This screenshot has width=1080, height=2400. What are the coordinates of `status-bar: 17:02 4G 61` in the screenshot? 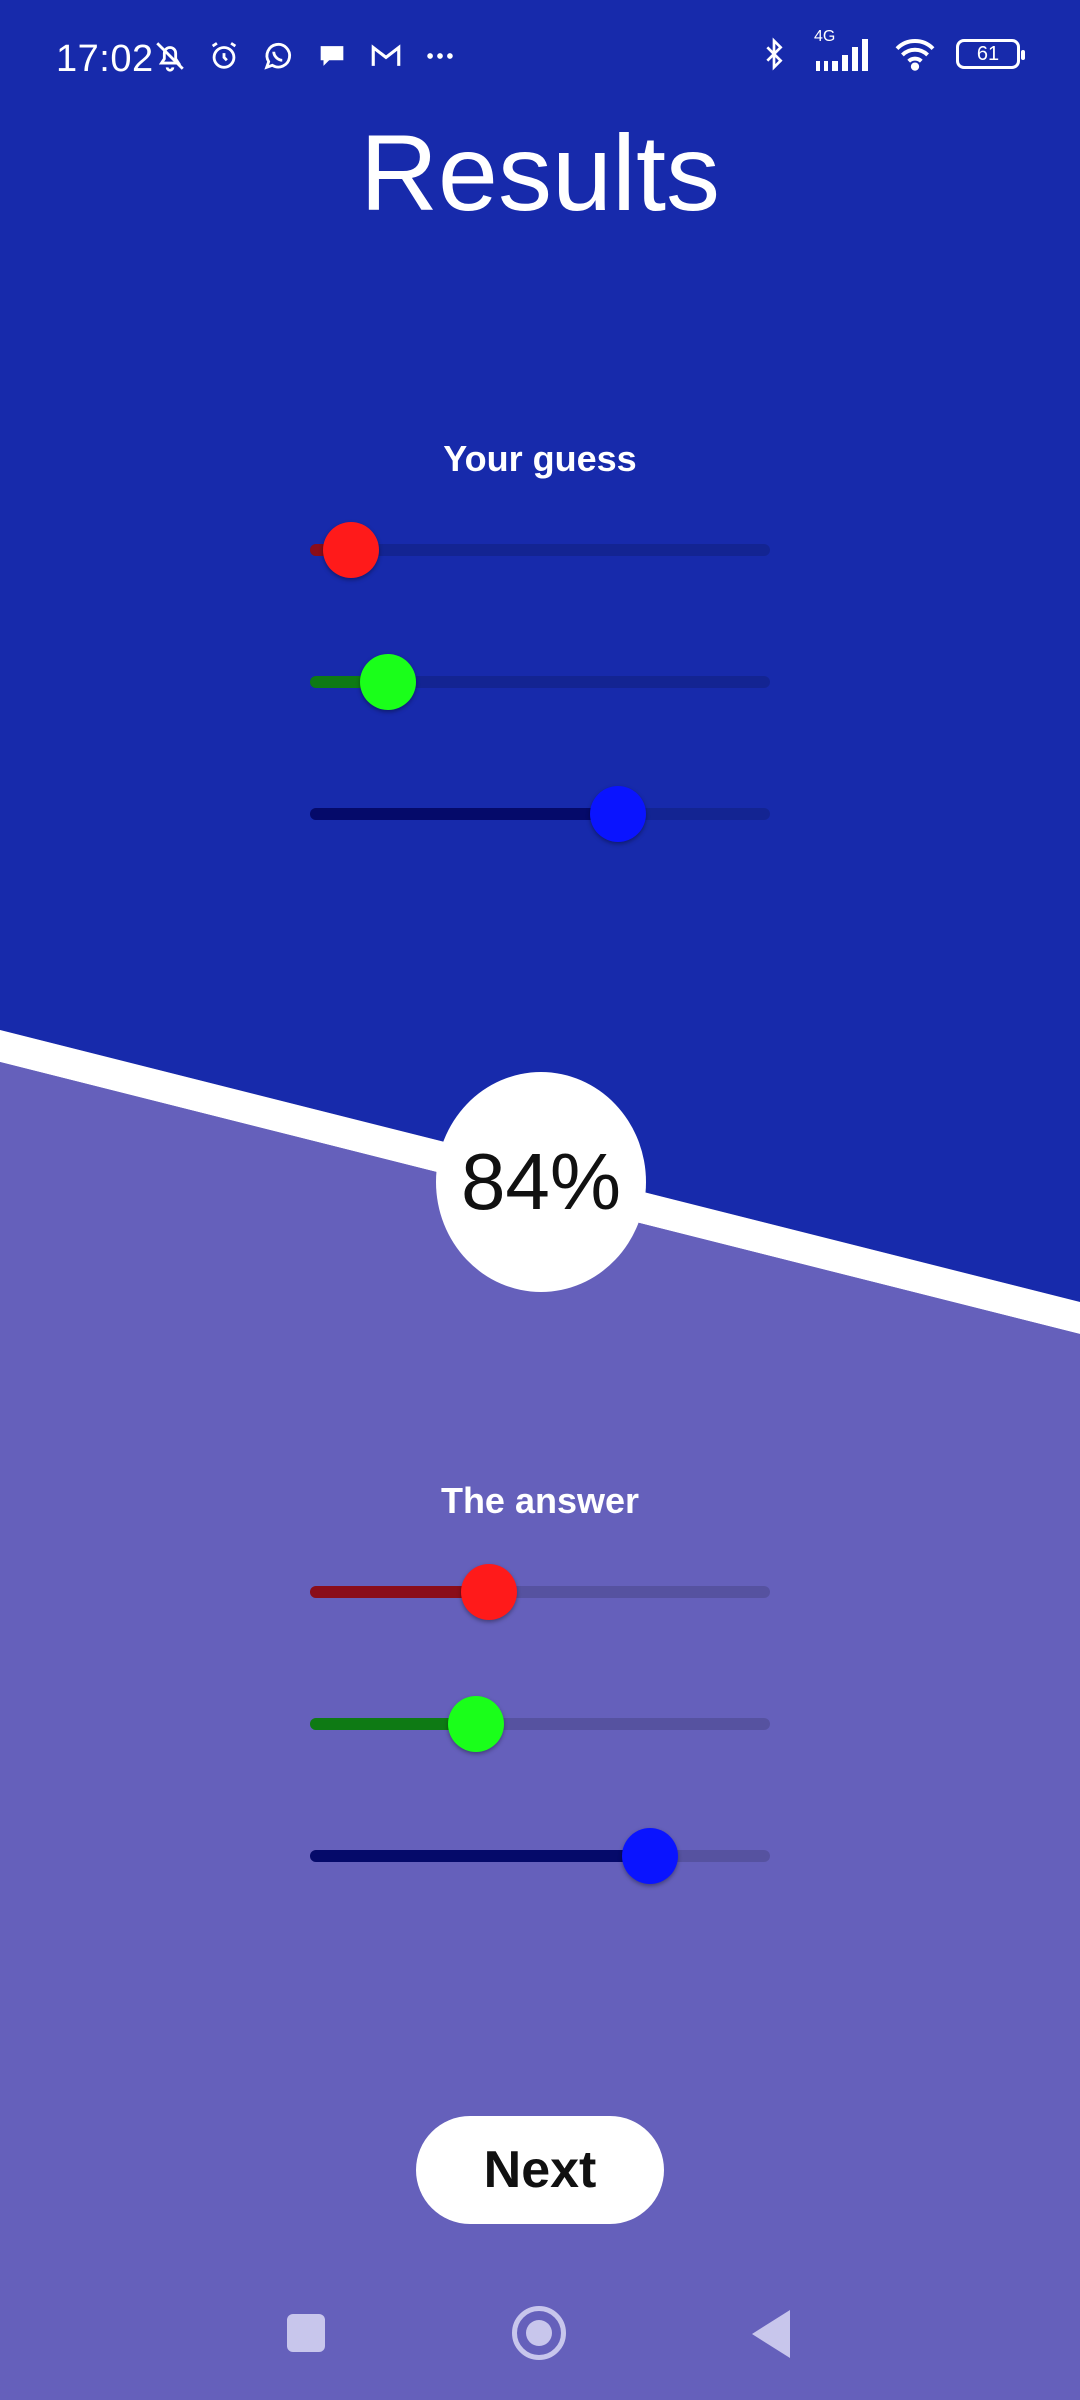 It's located at (540, 60).